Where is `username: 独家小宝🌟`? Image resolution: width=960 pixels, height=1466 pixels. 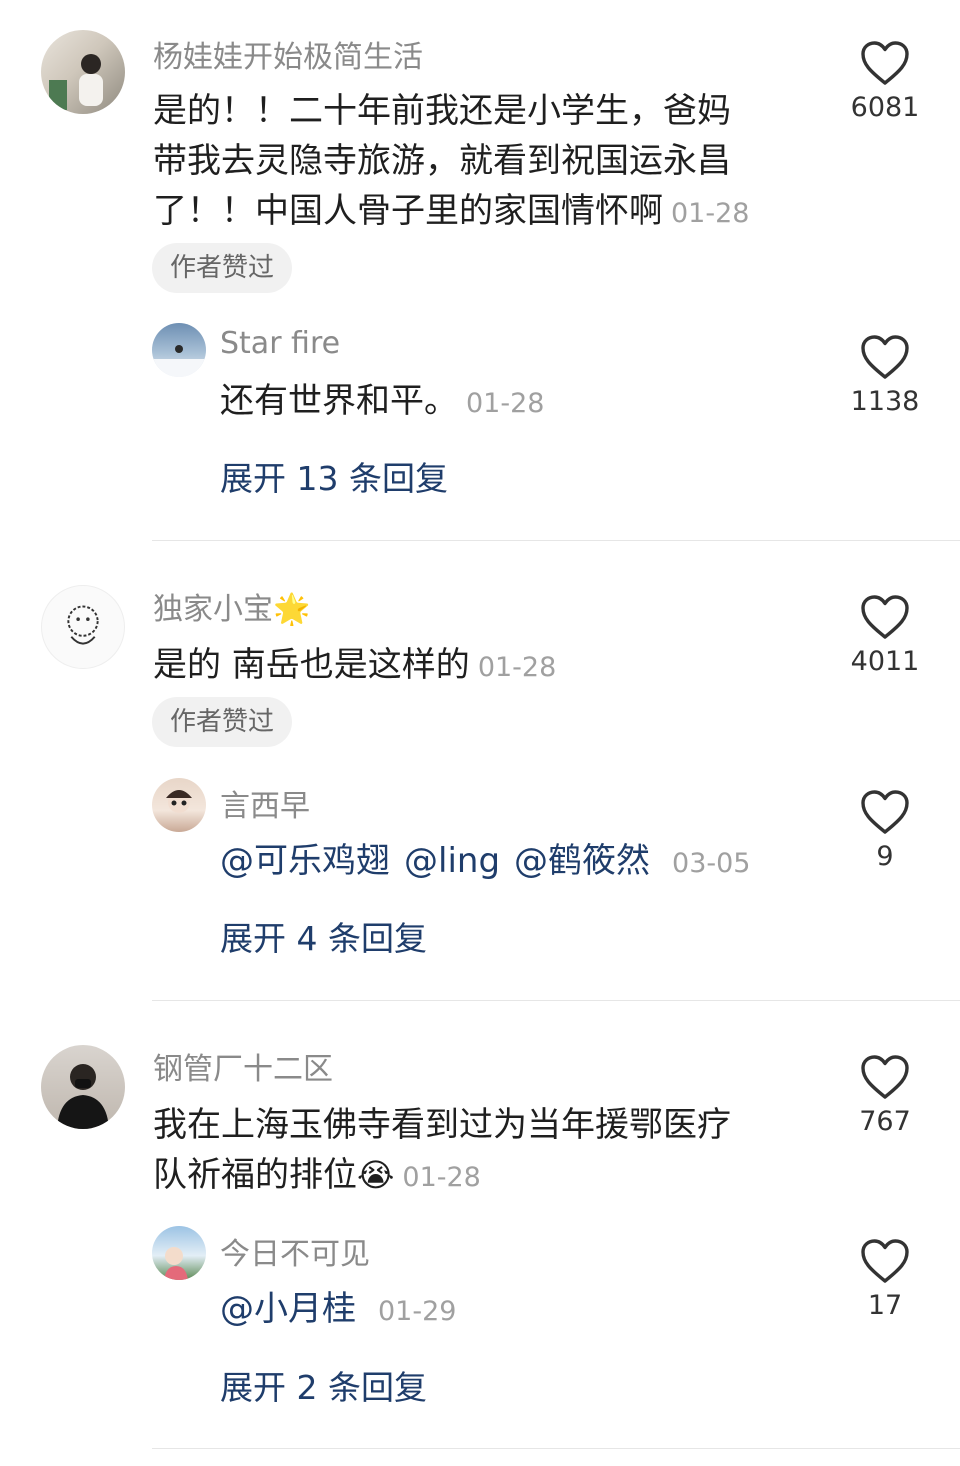 username: 独家小宝🌟 is located at coordinates (231, 606).